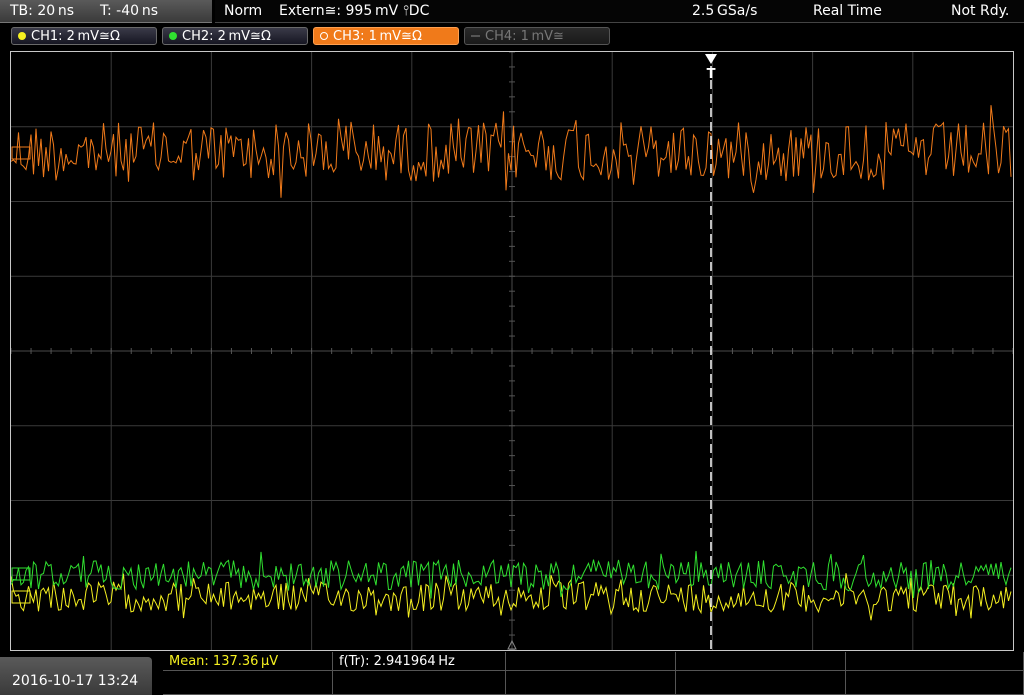 Image resolution: width=1024 pixels, height=695 pixels. What do you see at coordinates (524, 36) in the screenshot?
I see `channel-4-label: CH4: 1 mV≅` at bounding box center [524, 36].